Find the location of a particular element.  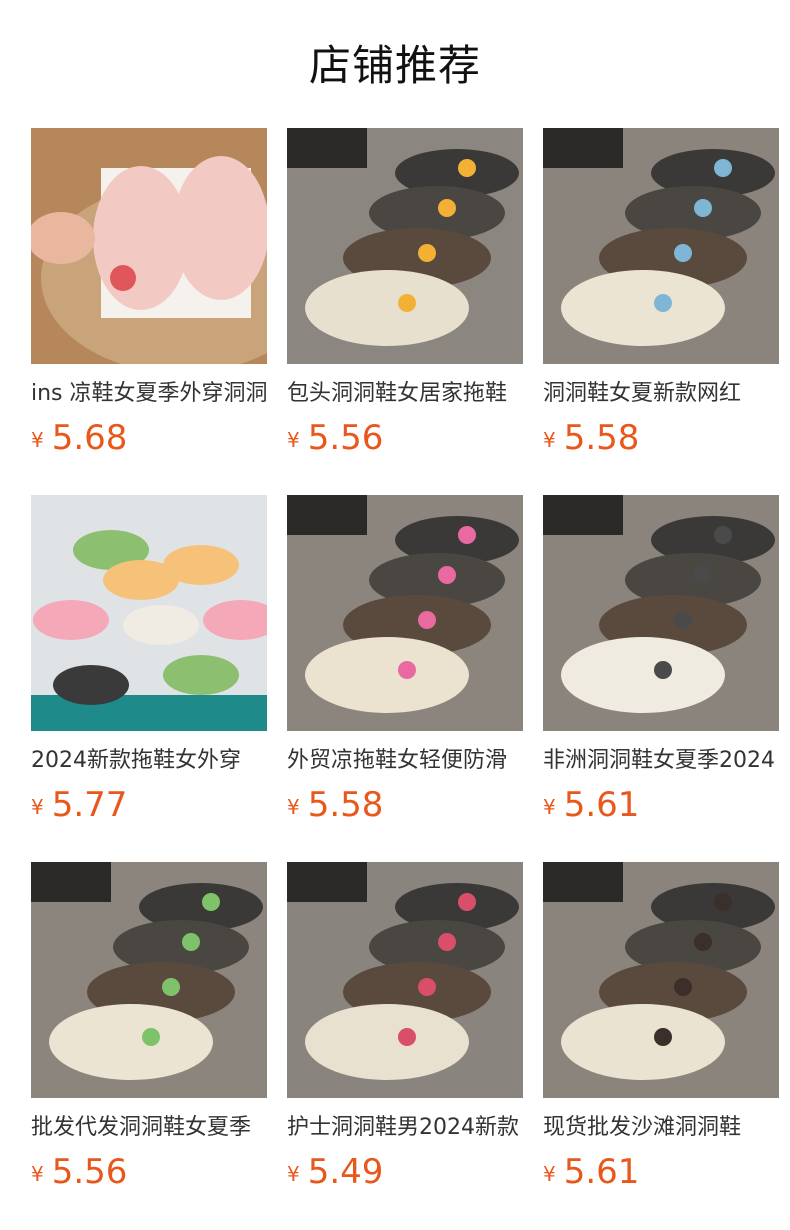

product-title: 2024新款拖鞋女外穿 is located at coordinates (149, 761).